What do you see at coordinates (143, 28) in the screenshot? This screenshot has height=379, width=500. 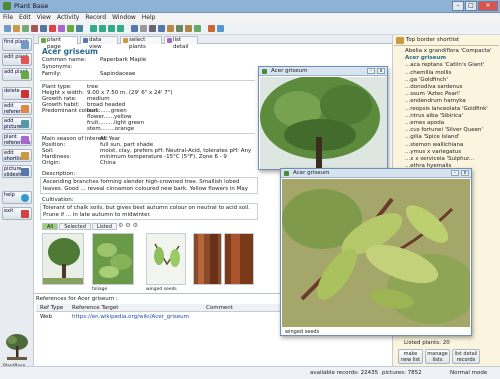 I see `print-icon` at bounding box center [143, 28].